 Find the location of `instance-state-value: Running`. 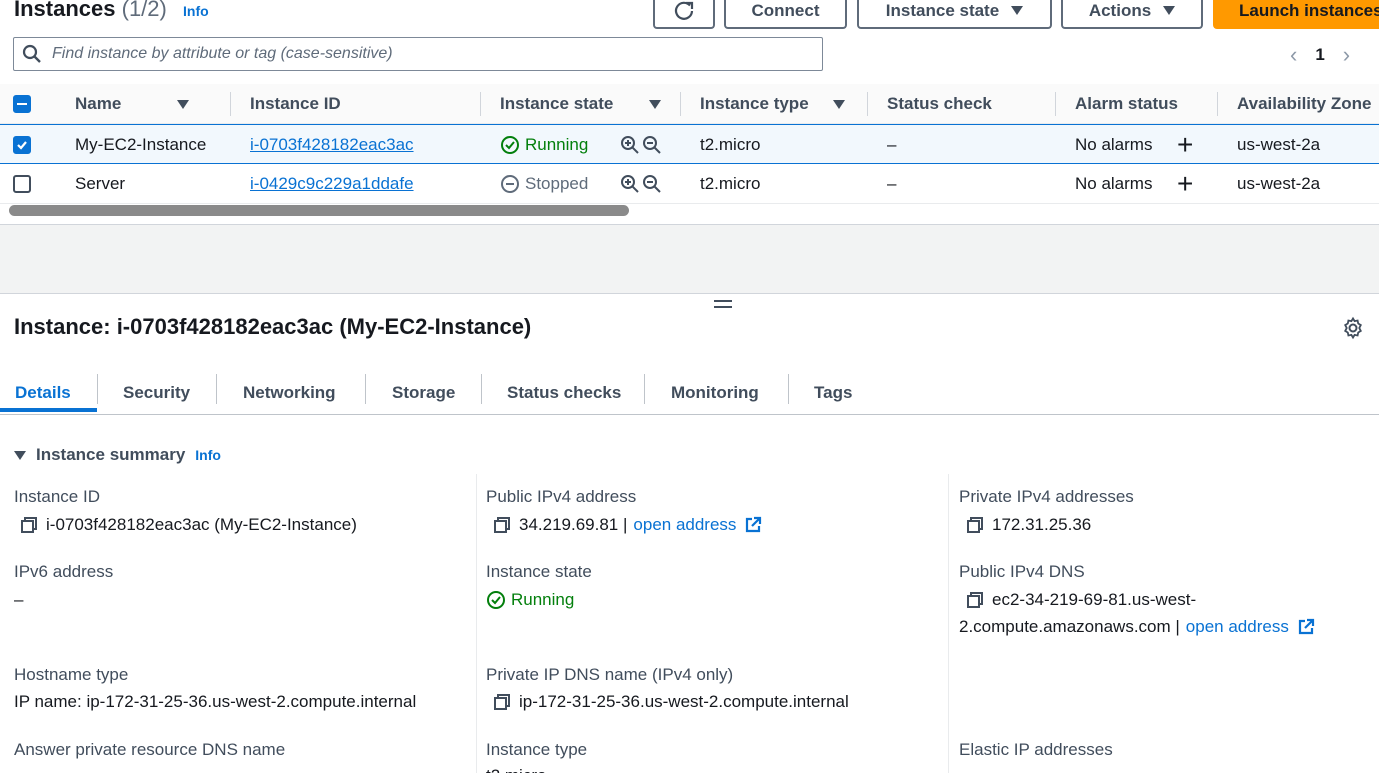

instance-state-value: Running is located at coordinates (530, 600).